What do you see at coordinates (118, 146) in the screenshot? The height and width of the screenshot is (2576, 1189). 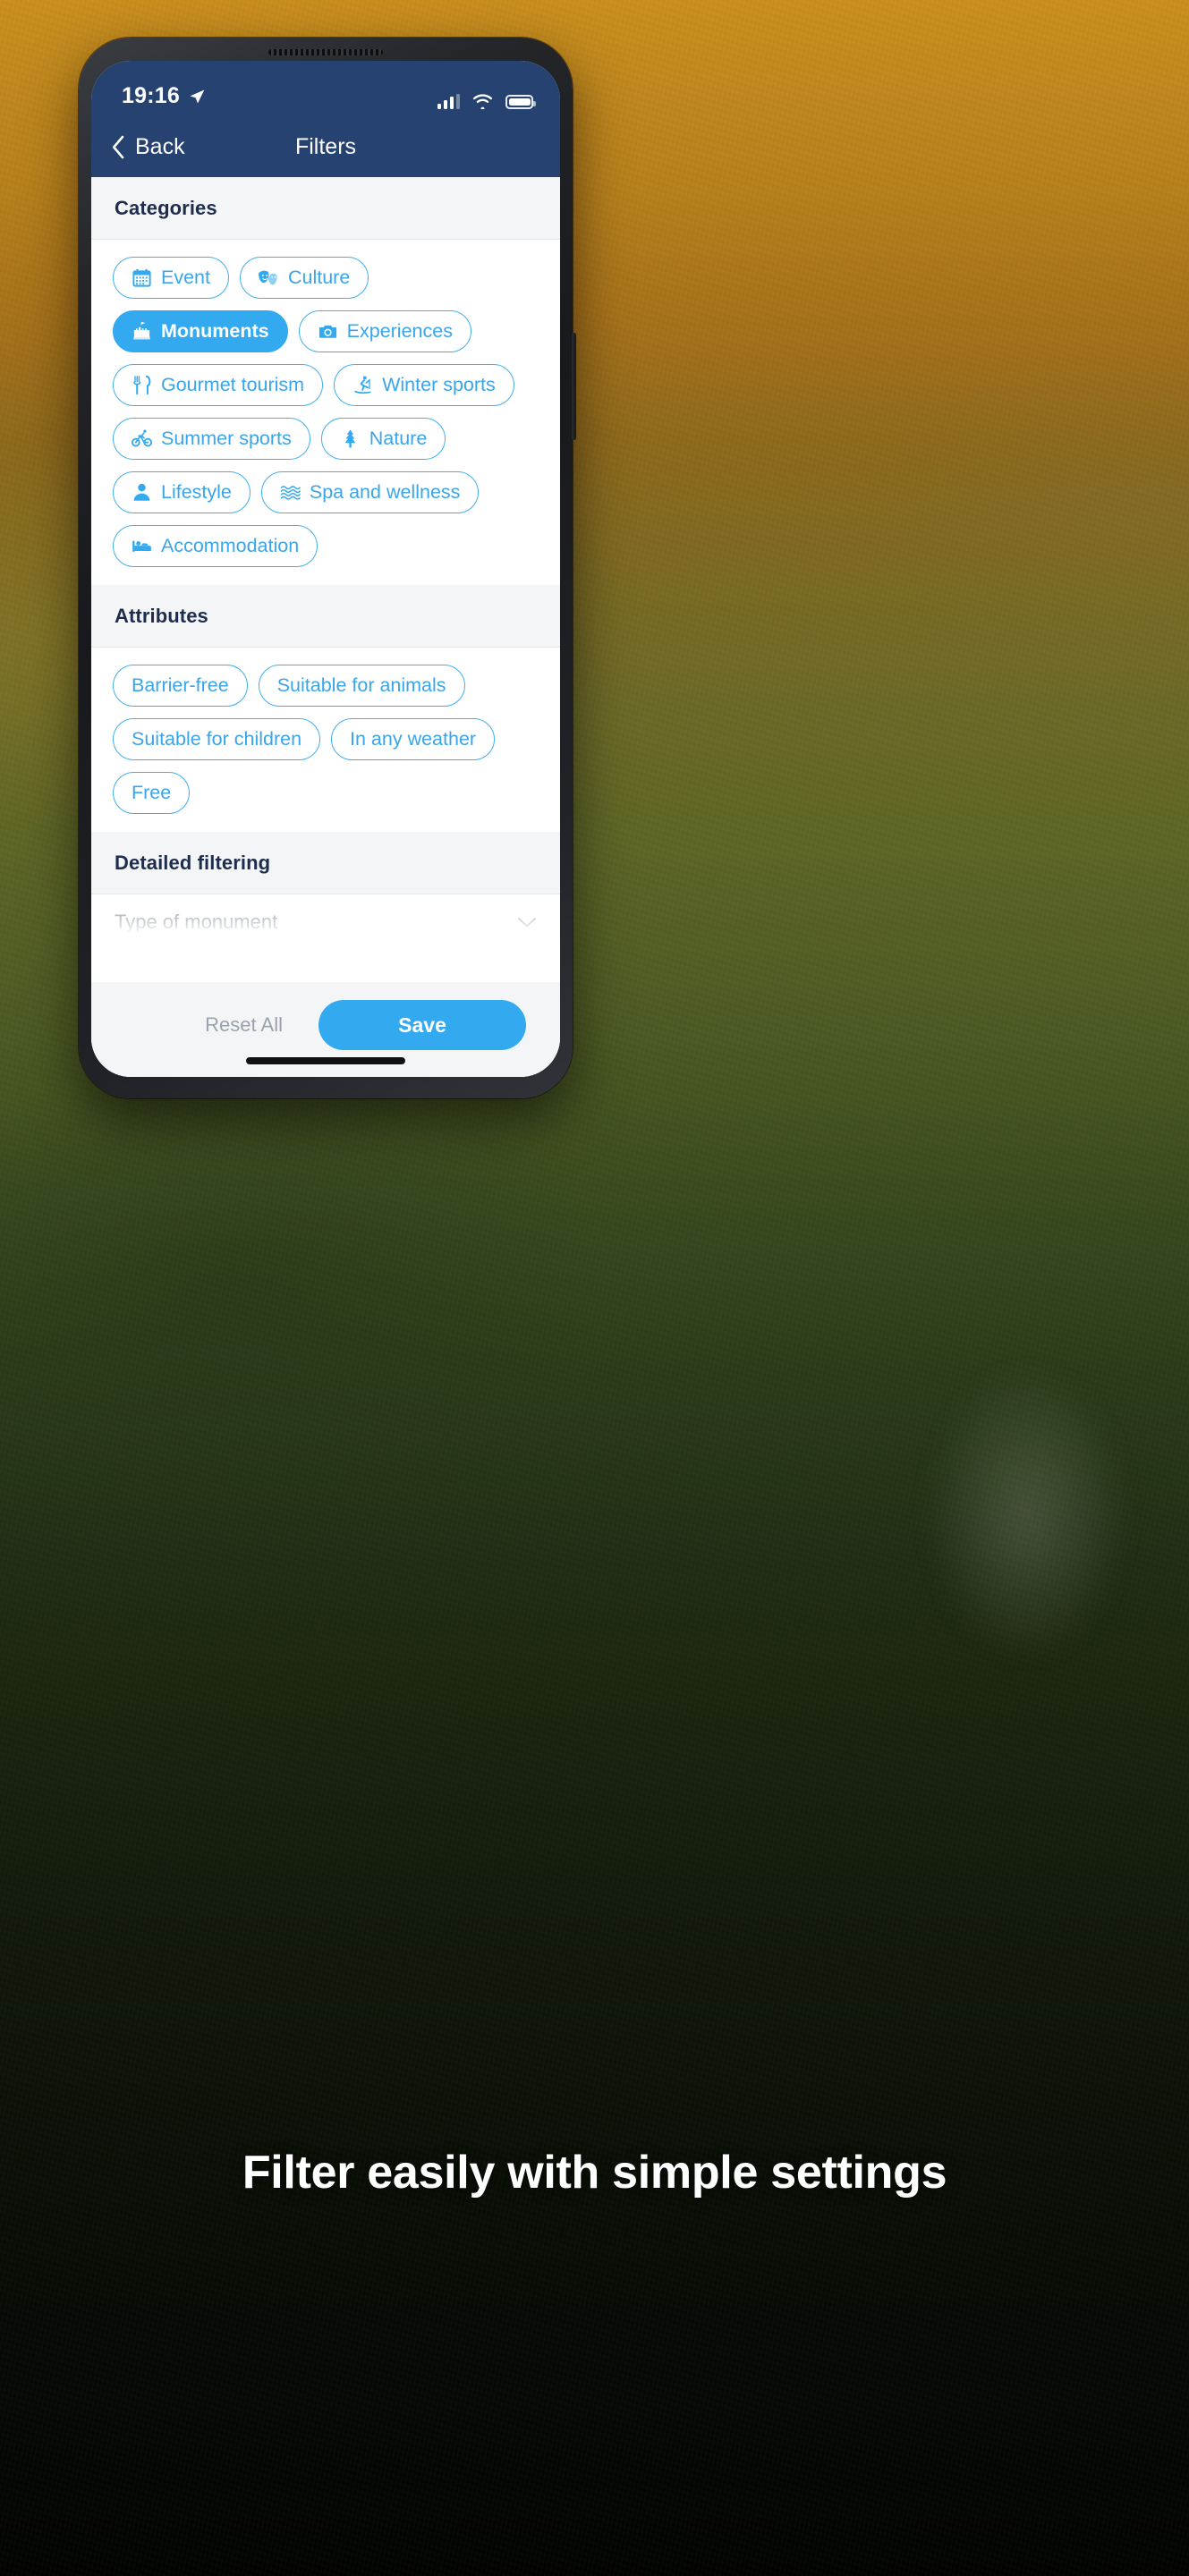 I see `chevron-left-icon` at bounding box center [118, 146].